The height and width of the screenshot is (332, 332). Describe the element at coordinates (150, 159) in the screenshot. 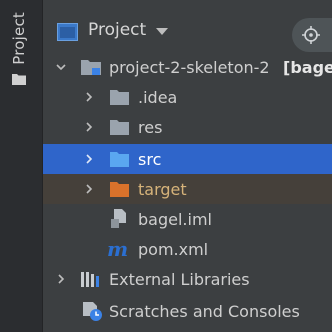

I see `src-folder-label: src` at that location.